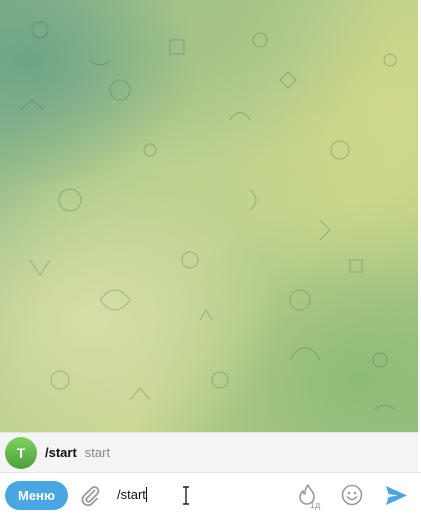 Image resolution: width=421 pixels, height=515 pixels. I want to click on svg-text: 1д, so click(315, 505).